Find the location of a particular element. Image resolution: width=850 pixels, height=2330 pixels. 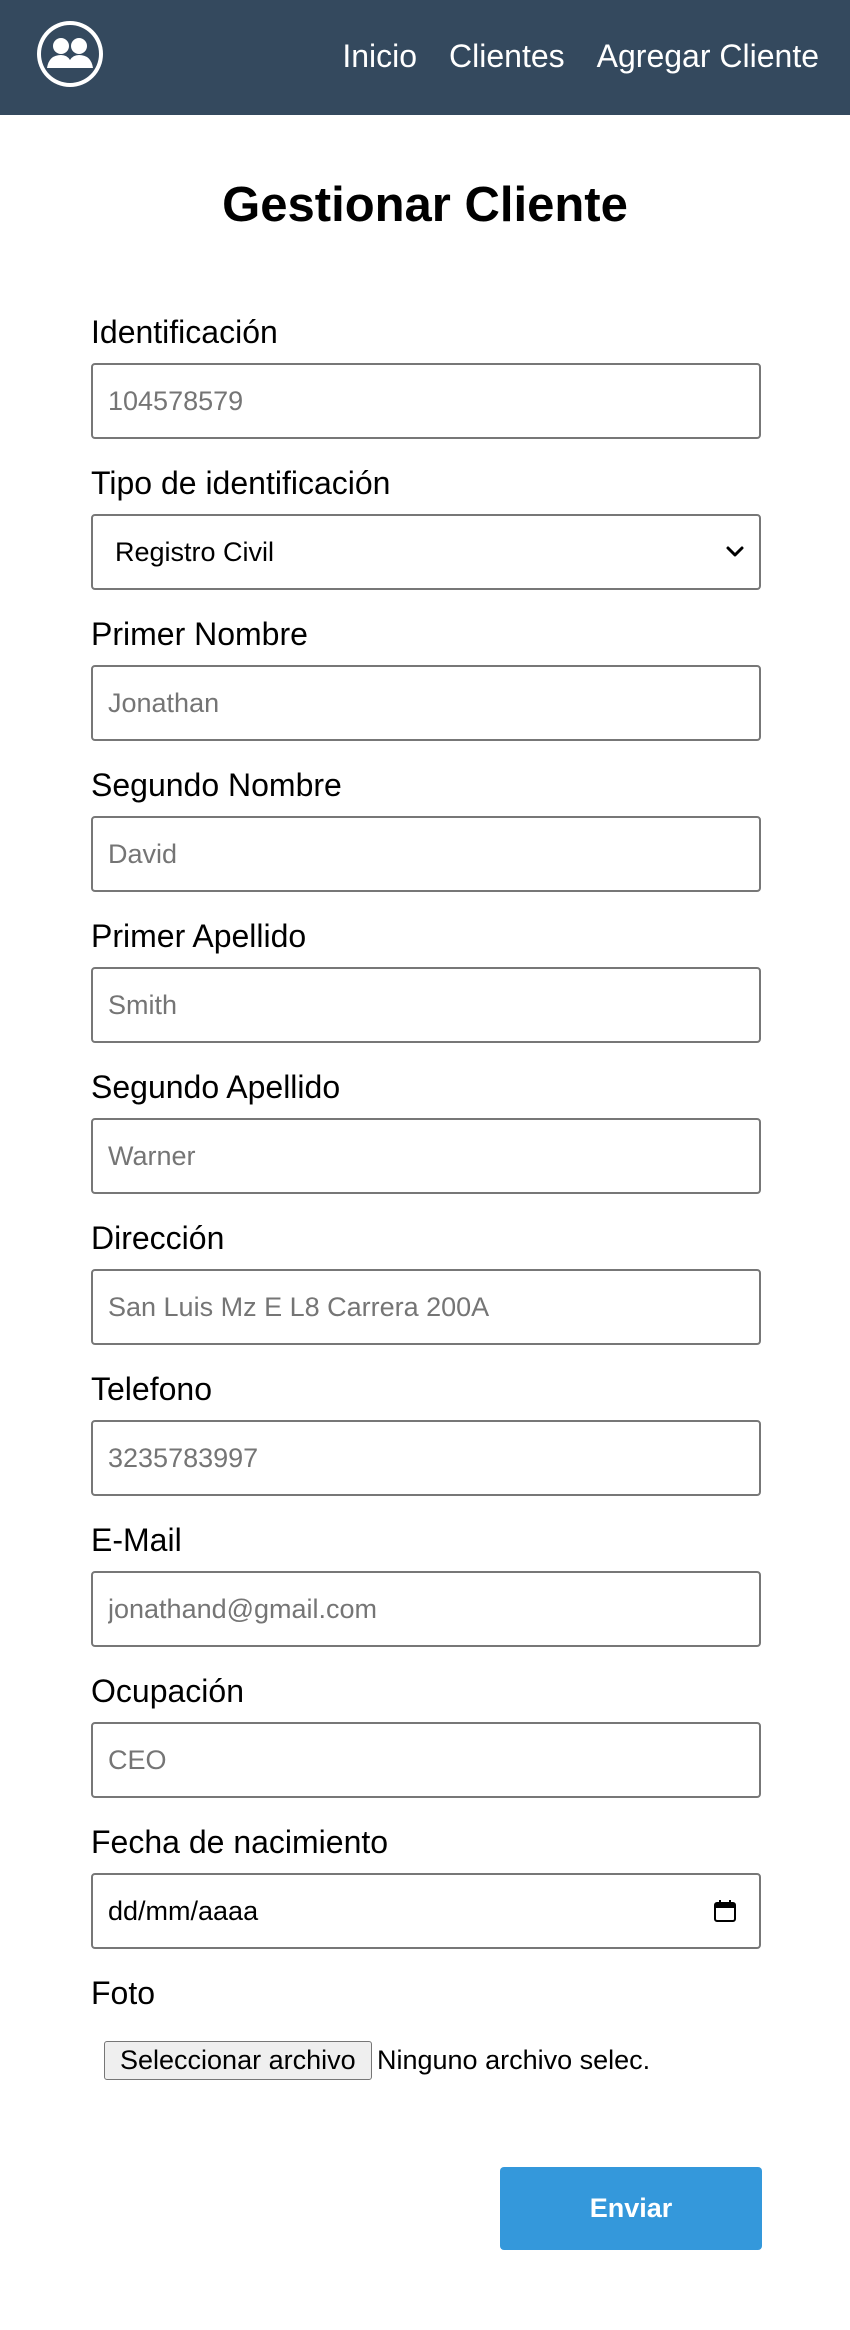

primer-apellido-input is located at coordinates (426, 1005).